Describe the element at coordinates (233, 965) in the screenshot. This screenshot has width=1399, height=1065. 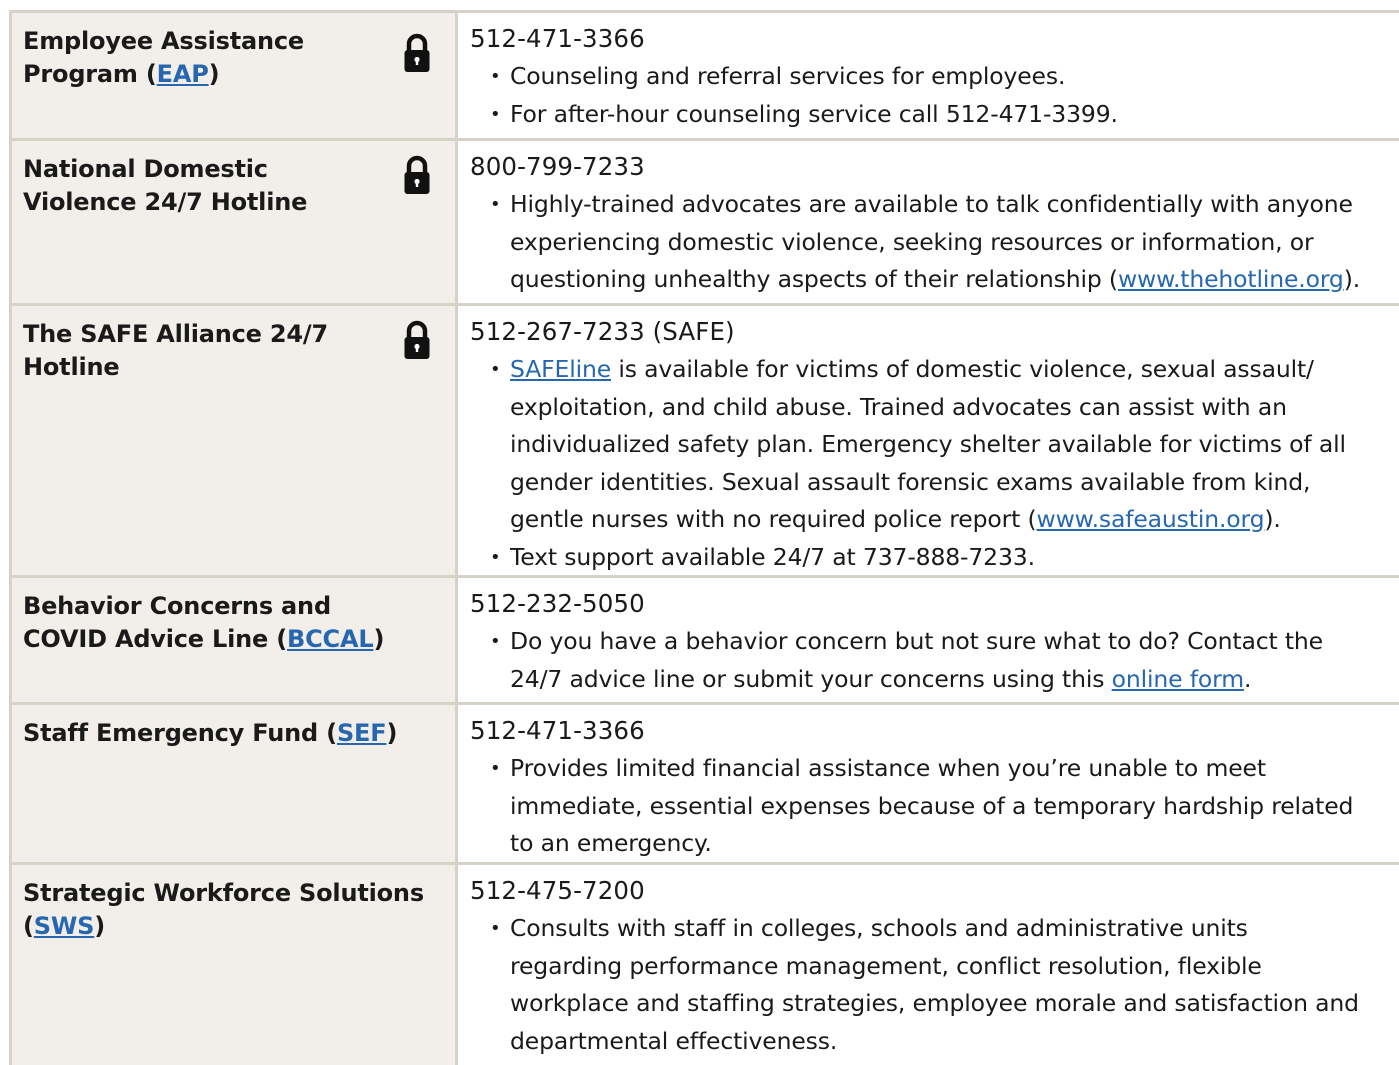
I see `service-name-cell: Strategic Workforce Solutions (SWS)` at that location.